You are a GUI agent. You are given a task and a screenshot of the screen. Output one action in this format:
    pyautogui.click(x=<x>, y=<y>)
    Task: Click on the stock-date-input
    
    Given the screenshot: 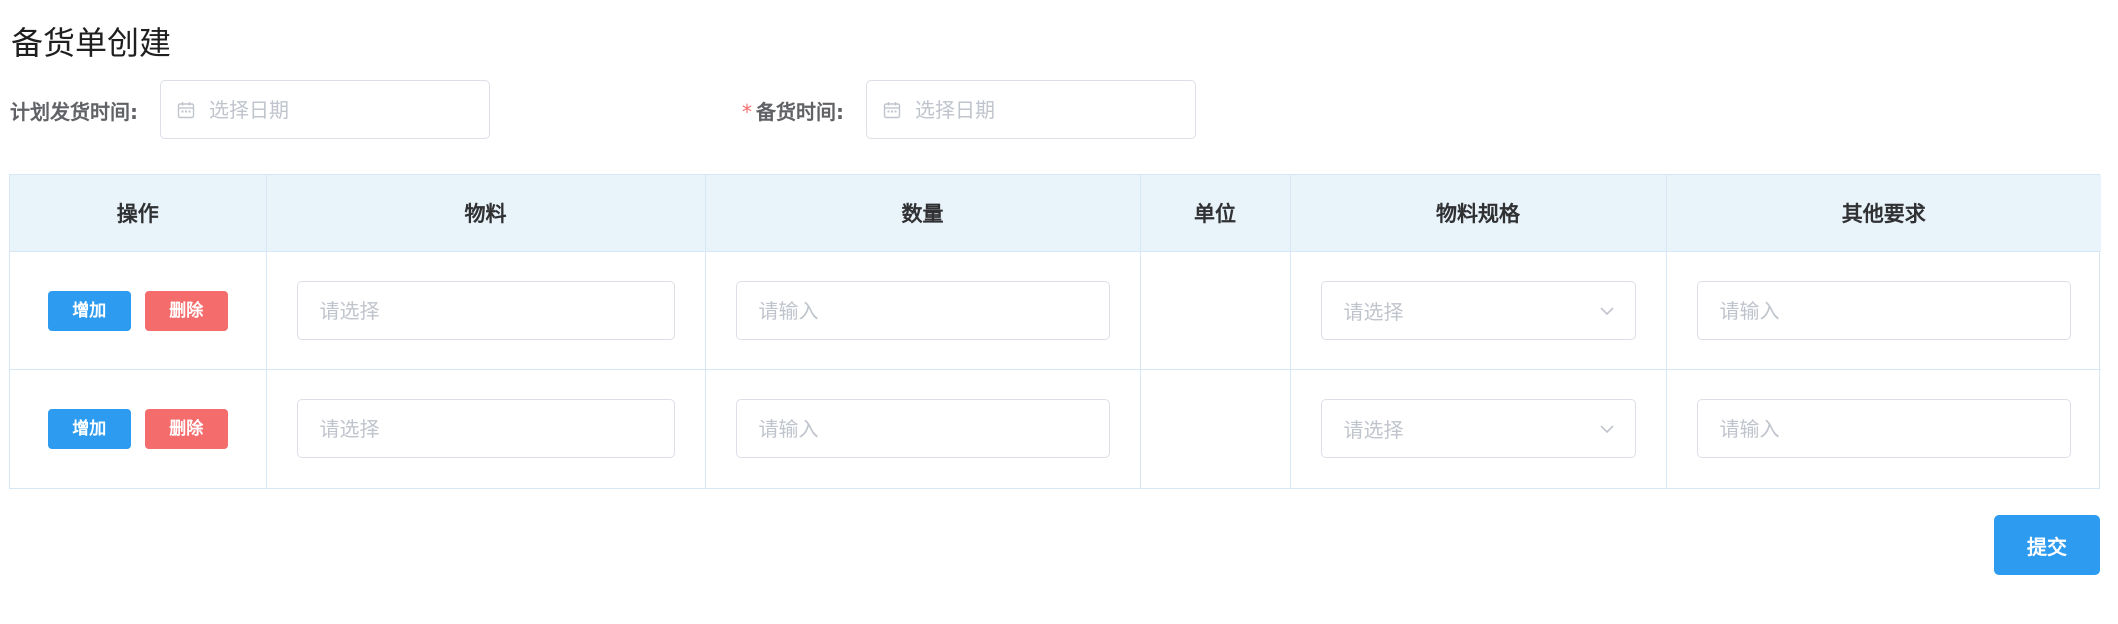 What is the action you would take?
    pyautogui.click(x=1045, y=109)
    